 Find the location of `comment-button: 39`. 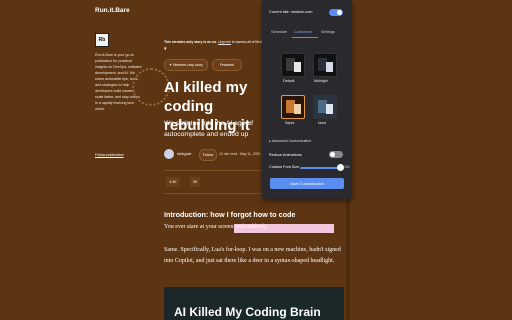

comment-button: 39 is located at coordinates (195, 182).